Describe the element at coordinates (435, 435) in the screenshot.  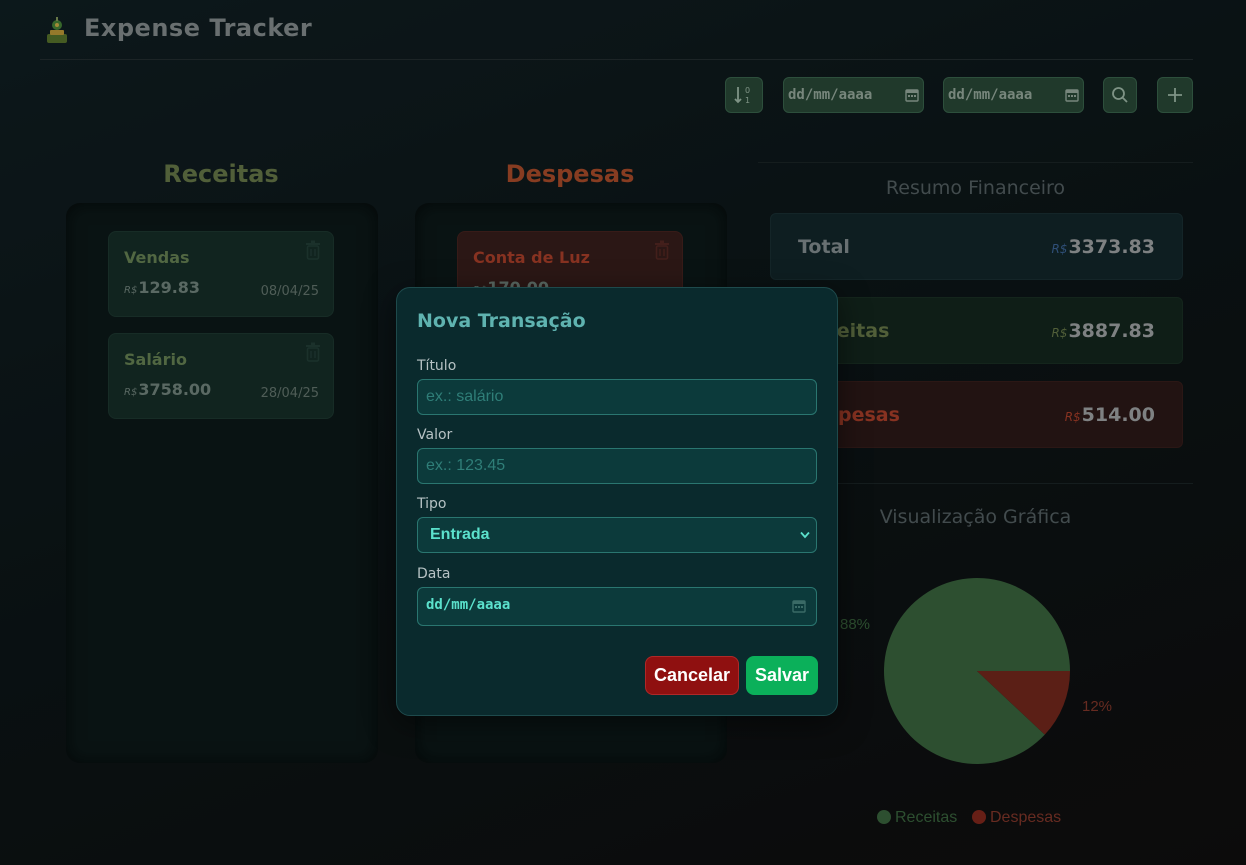
I see `value-field-label: Valor` at that location.